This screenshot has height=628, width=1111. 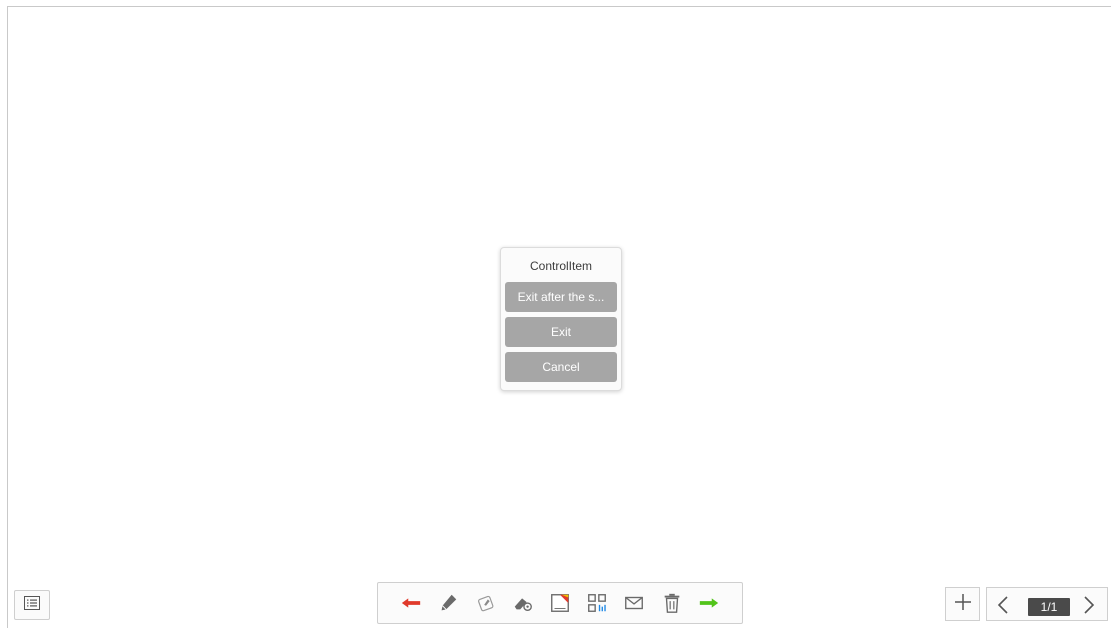 What do you see at coordinates (709, 603) in the screenshot?
I see `redo-arrow-icon` at bounding box center [709, 603].